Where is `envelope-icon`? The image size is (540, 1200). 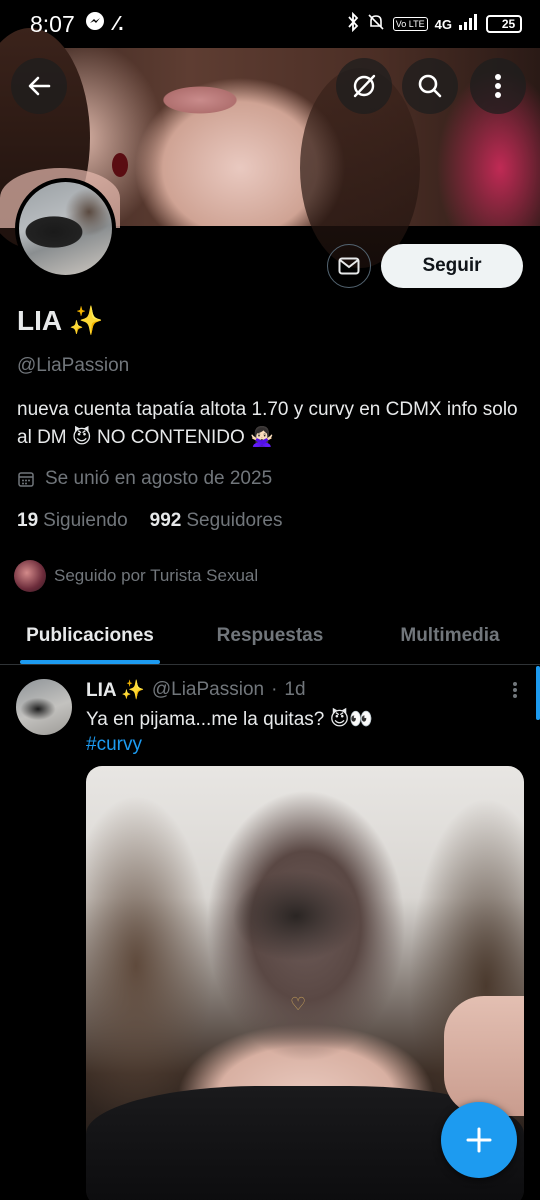 envelope-icon is located at coordinates (349, 266).